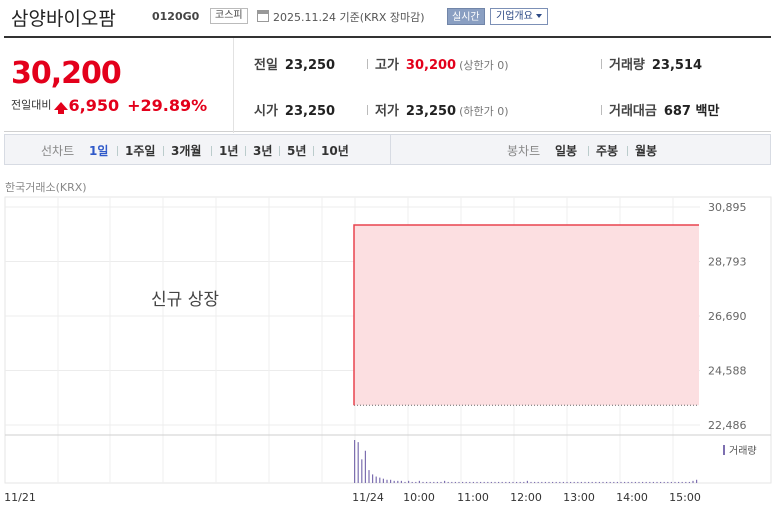 The image size is (774, 514). What do you see at coordinates (140, 150) in the screenshot?
I see `tab-1w: 1주일` at bounding box center [140, 150].